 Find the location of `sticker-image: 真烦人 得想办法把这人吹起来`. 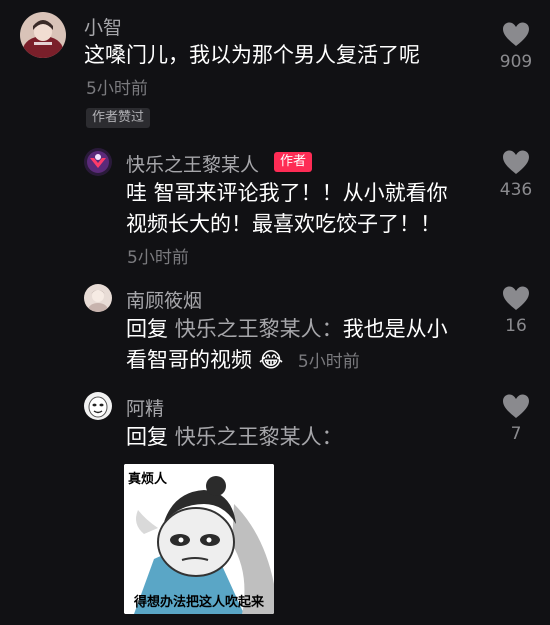

sticker-image: 真烦人 得想办法把这人吹起来 is located at coordinates (199, 539).